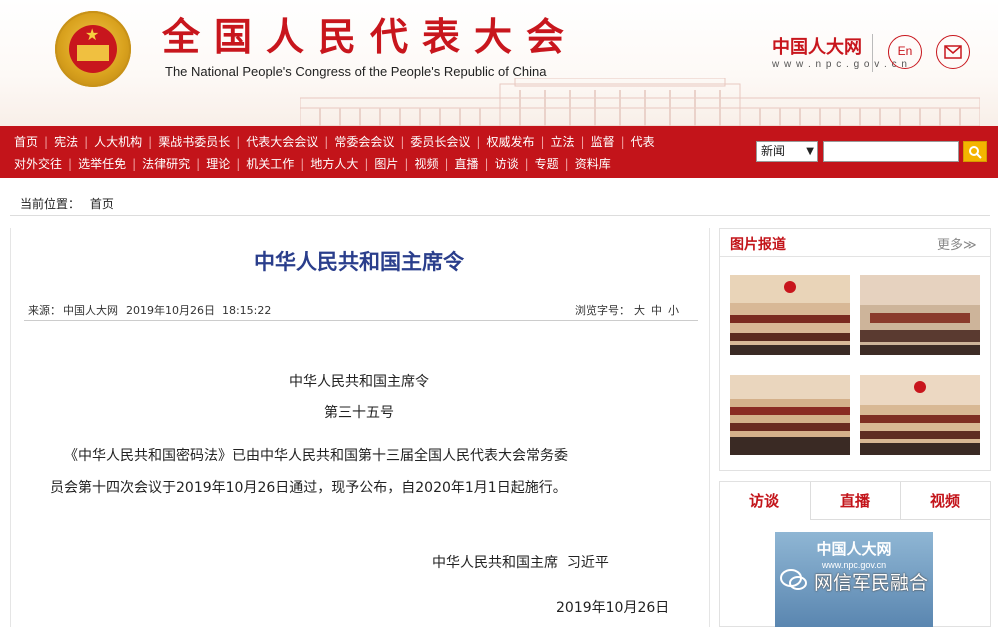 This screenshot has height=627, width=998. Describe the element at coordinates (810, 151) in the screenshot. I see `chevron-down-icon: ▼` at that location.